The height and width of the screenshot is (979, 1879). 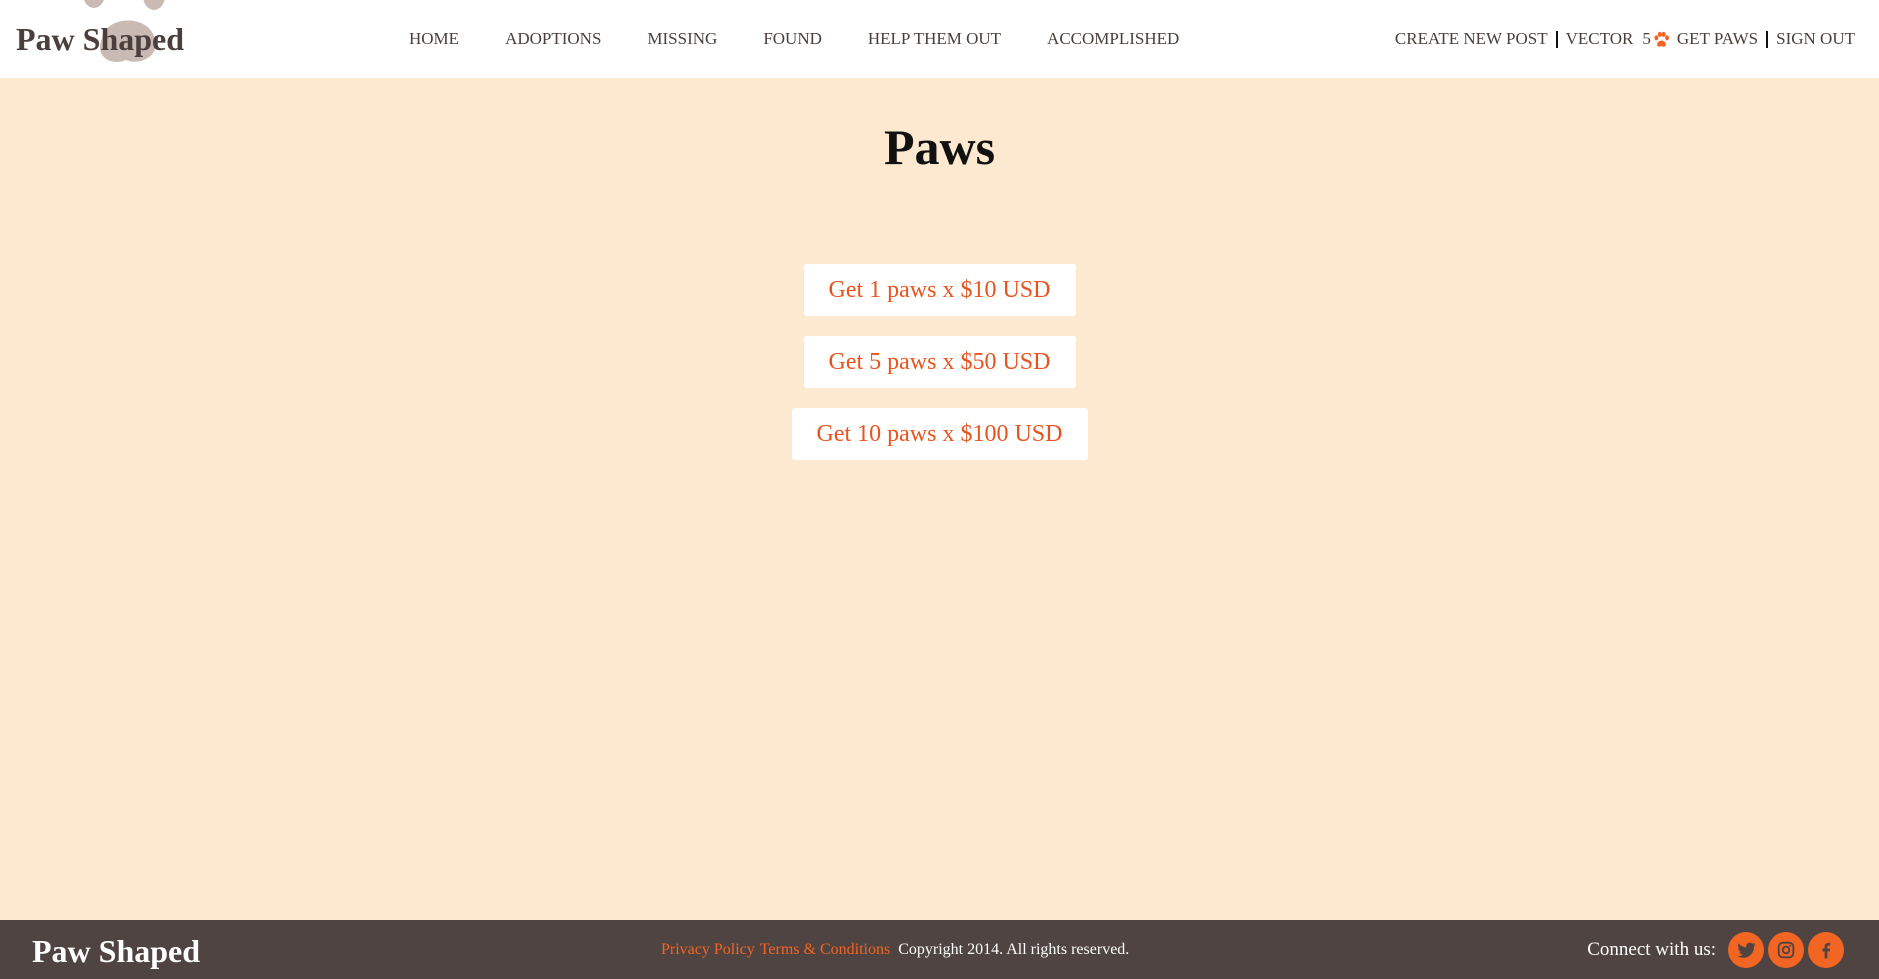 I want to click on nav-help-them-out: HELP THEM OUT, so click(x=934, y=39).